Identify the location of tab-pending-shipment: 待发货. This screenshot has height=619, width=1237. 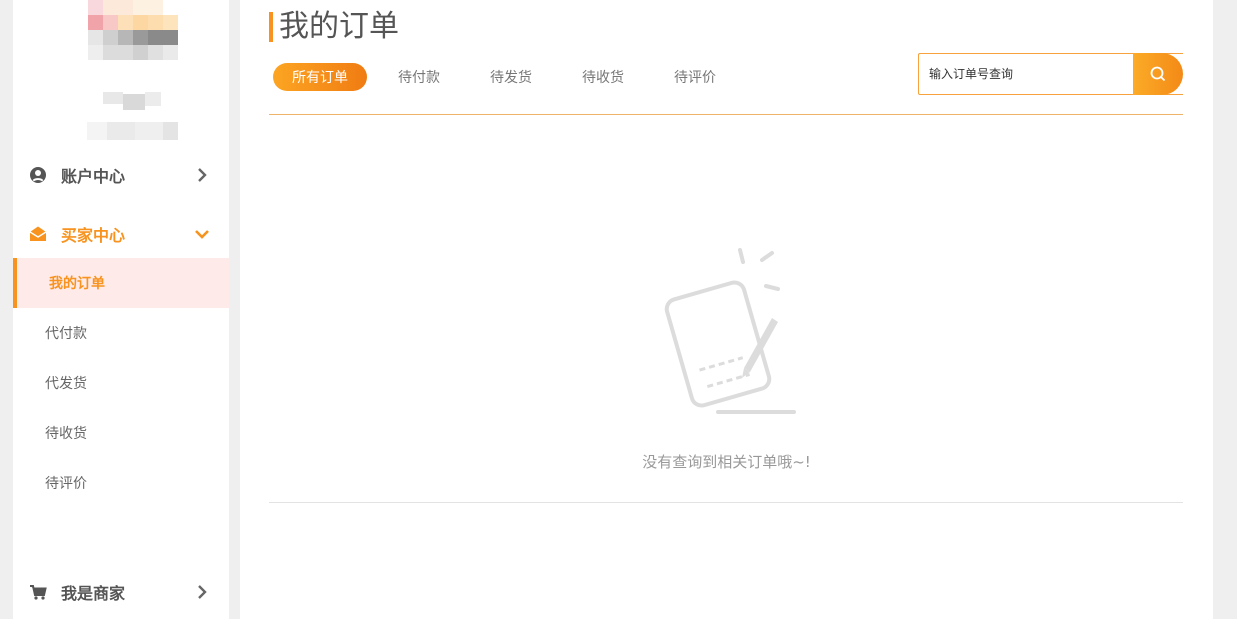
(511, 77).